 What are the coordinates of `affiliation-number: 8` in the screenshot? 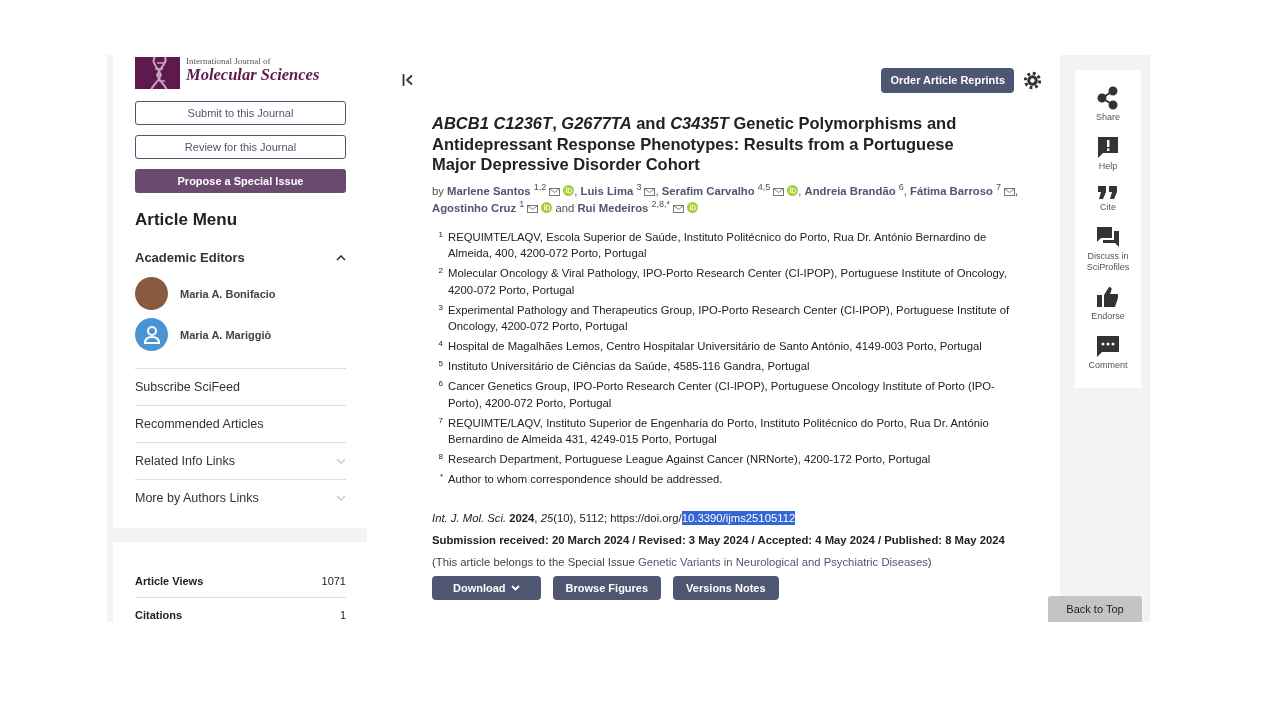 It's located at (440, 457).